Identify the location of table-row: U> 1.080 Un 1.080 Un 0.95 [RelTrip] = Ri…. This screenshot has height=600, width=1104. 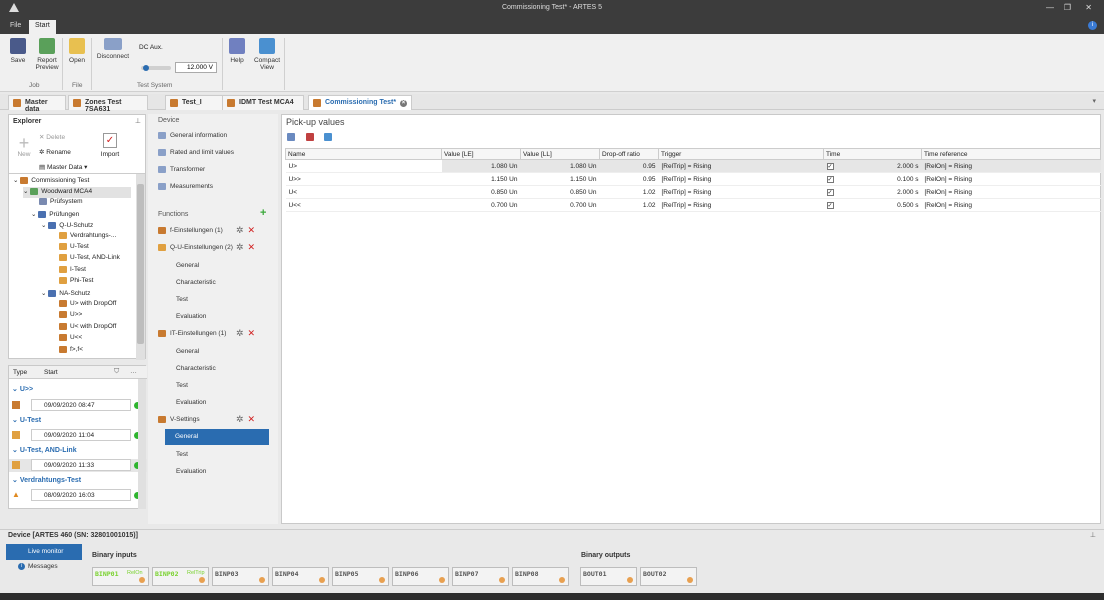
(693, 166).